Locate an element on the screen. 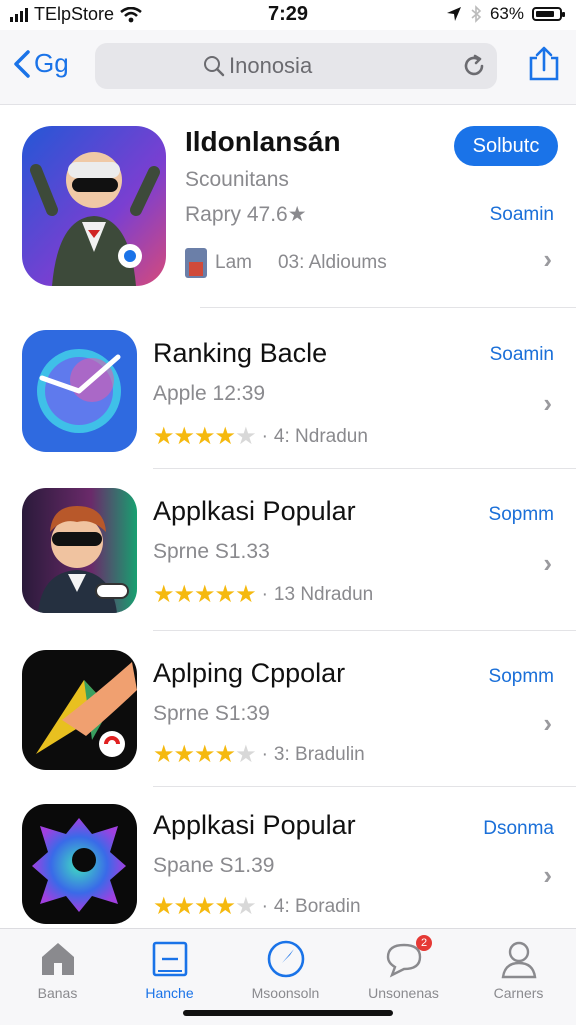  app-icon-clock is located at coordinates (79, 391).